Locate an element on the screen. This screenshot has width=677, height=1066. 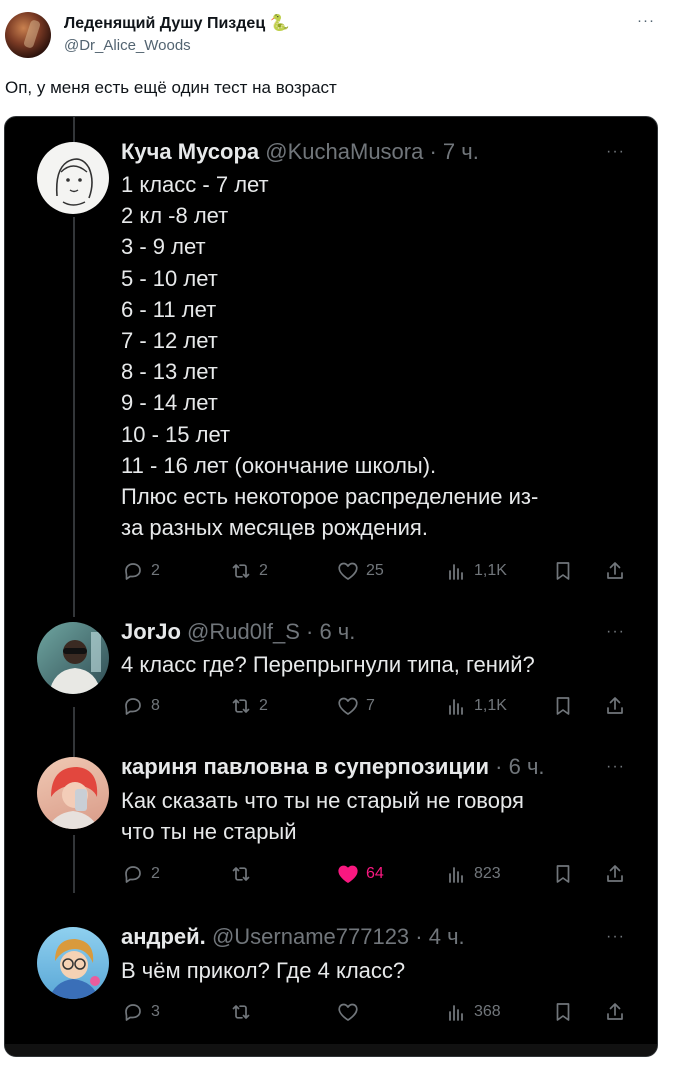
repost-count: 2 is located at coordinates (263, 570).